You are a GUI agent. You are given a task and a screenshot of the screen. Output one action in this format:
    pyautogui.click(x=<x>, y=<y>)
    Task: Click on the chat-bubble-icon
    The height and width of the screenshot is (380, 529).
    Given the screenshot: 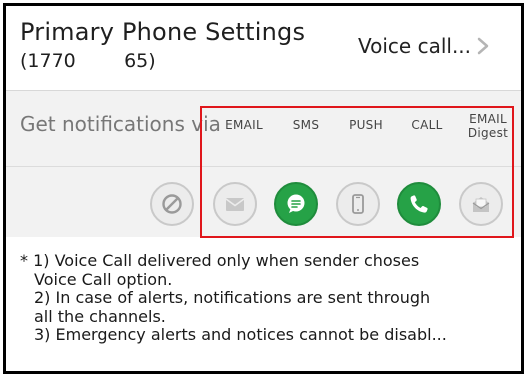 What is the action you would take?
    pyautogui.click(x=296, y=203)
    